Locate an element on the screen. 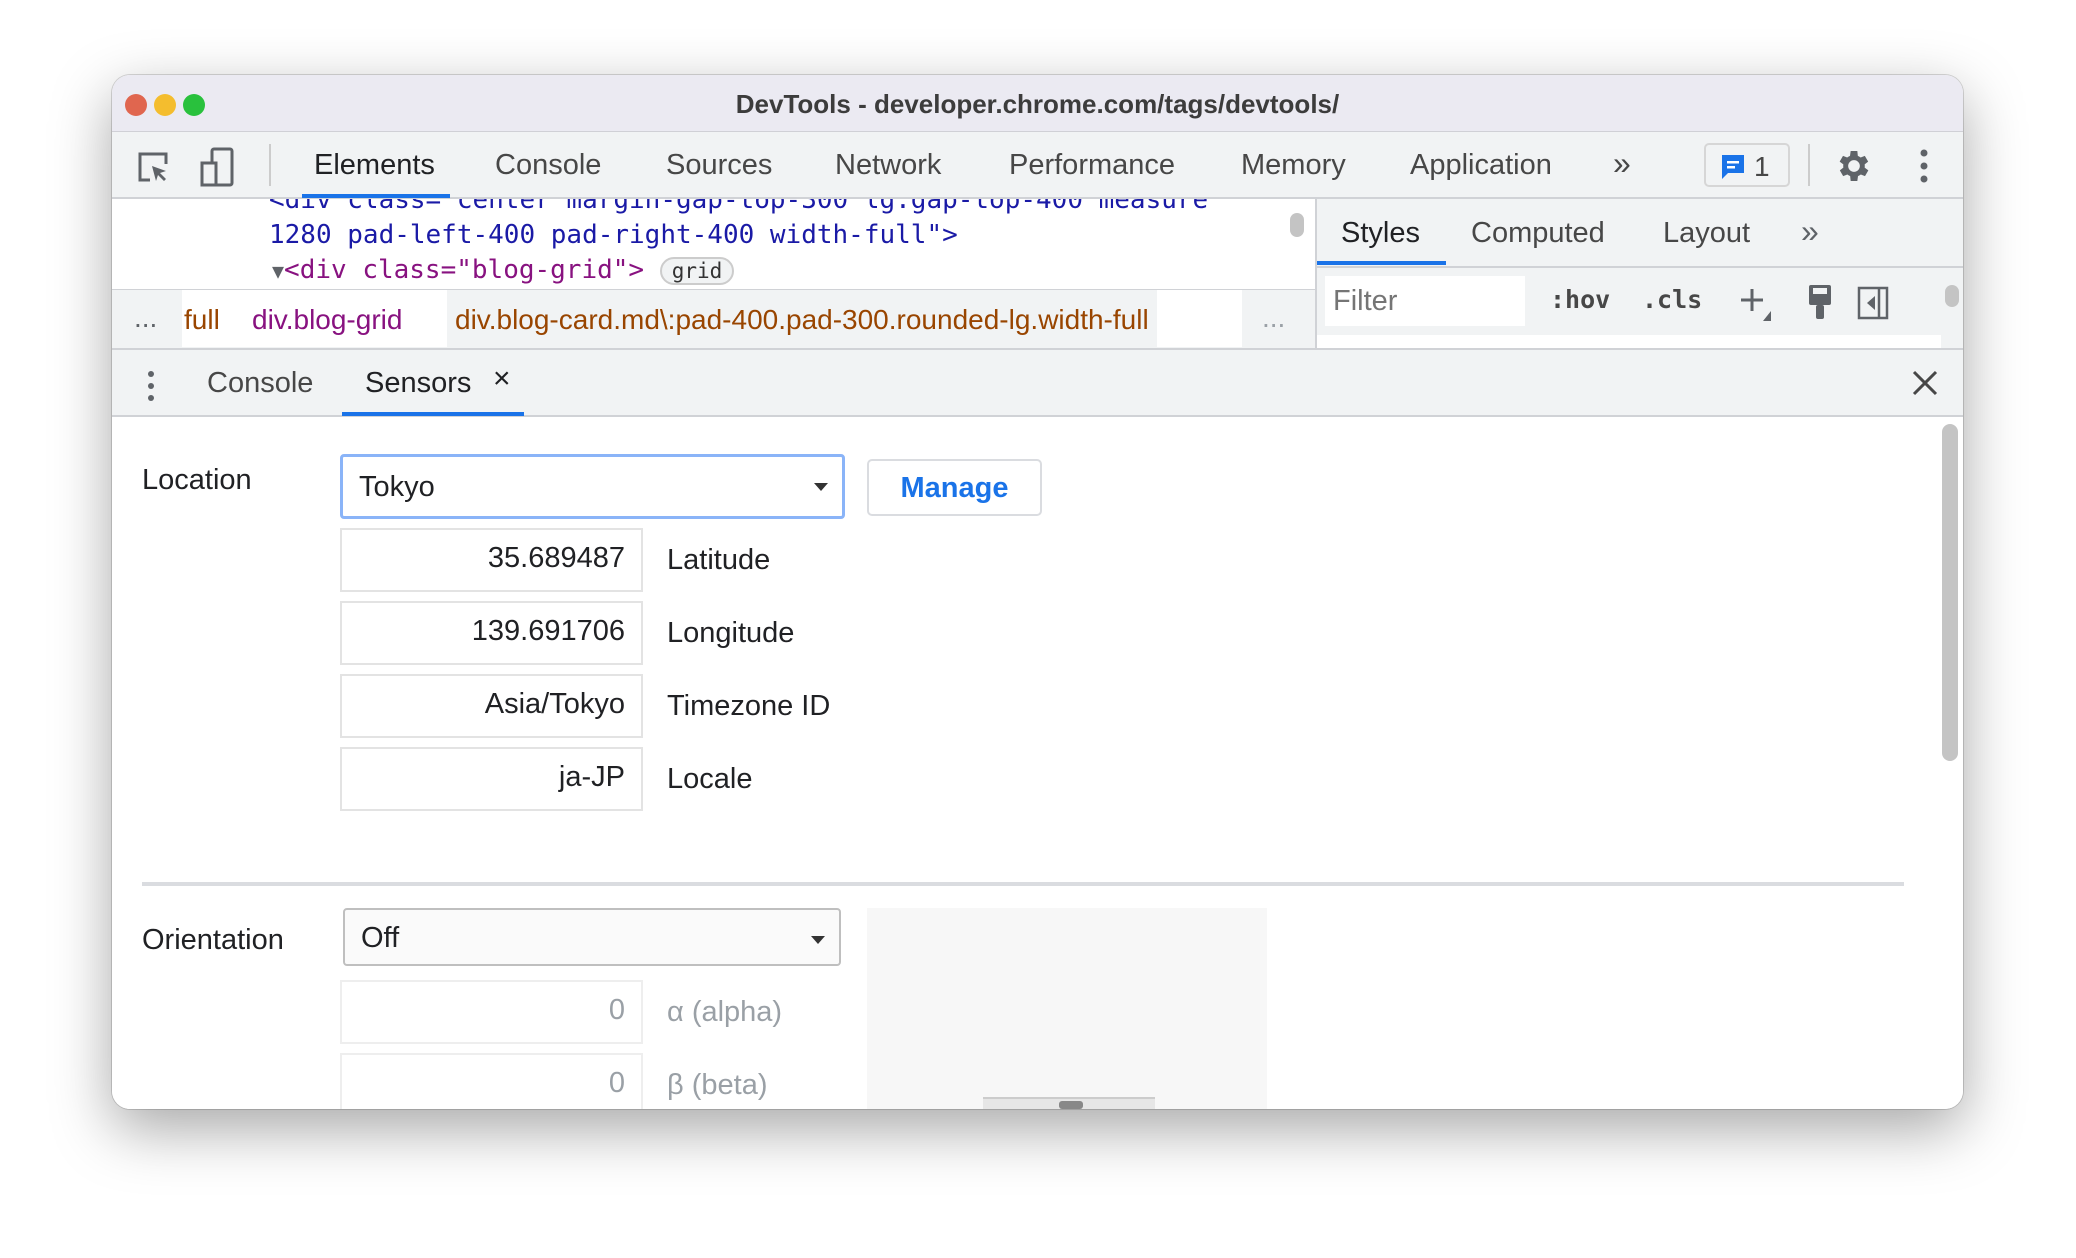 This screenshot has height=1258, width=2076. latitude-input: 35.689487 is located at coordinates (491, 560).